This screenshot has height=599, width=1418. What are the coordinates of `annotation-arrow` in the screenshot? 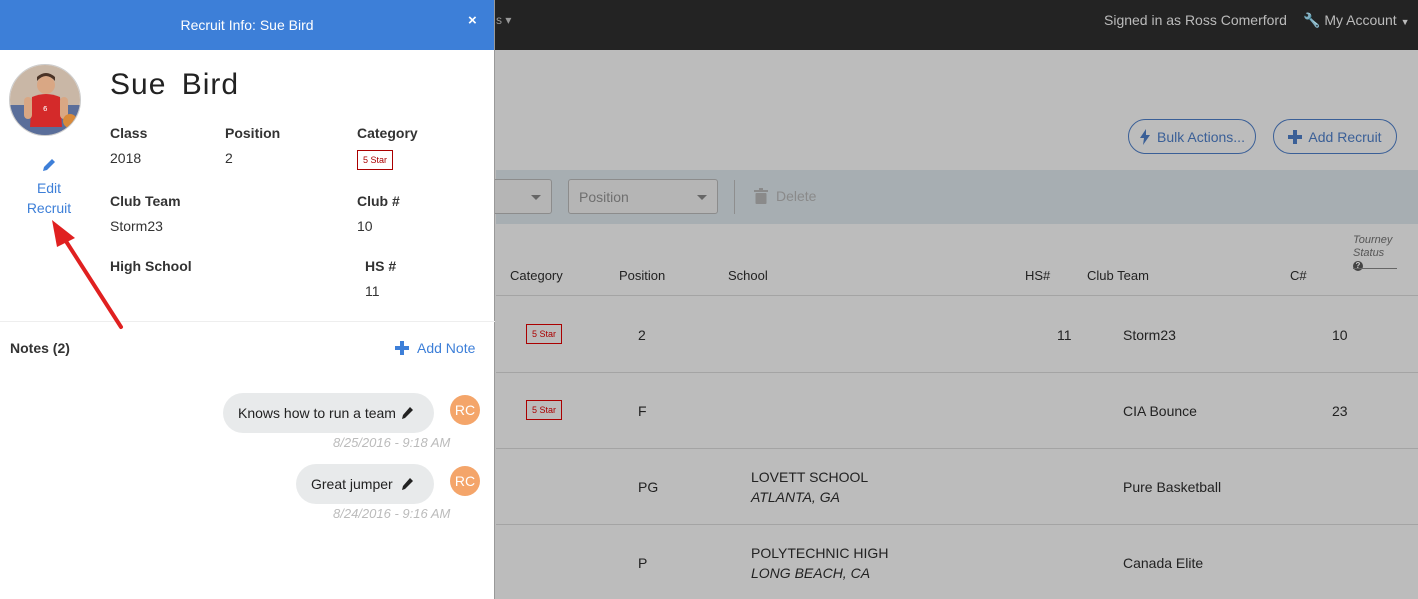 It's located at (87, 274).